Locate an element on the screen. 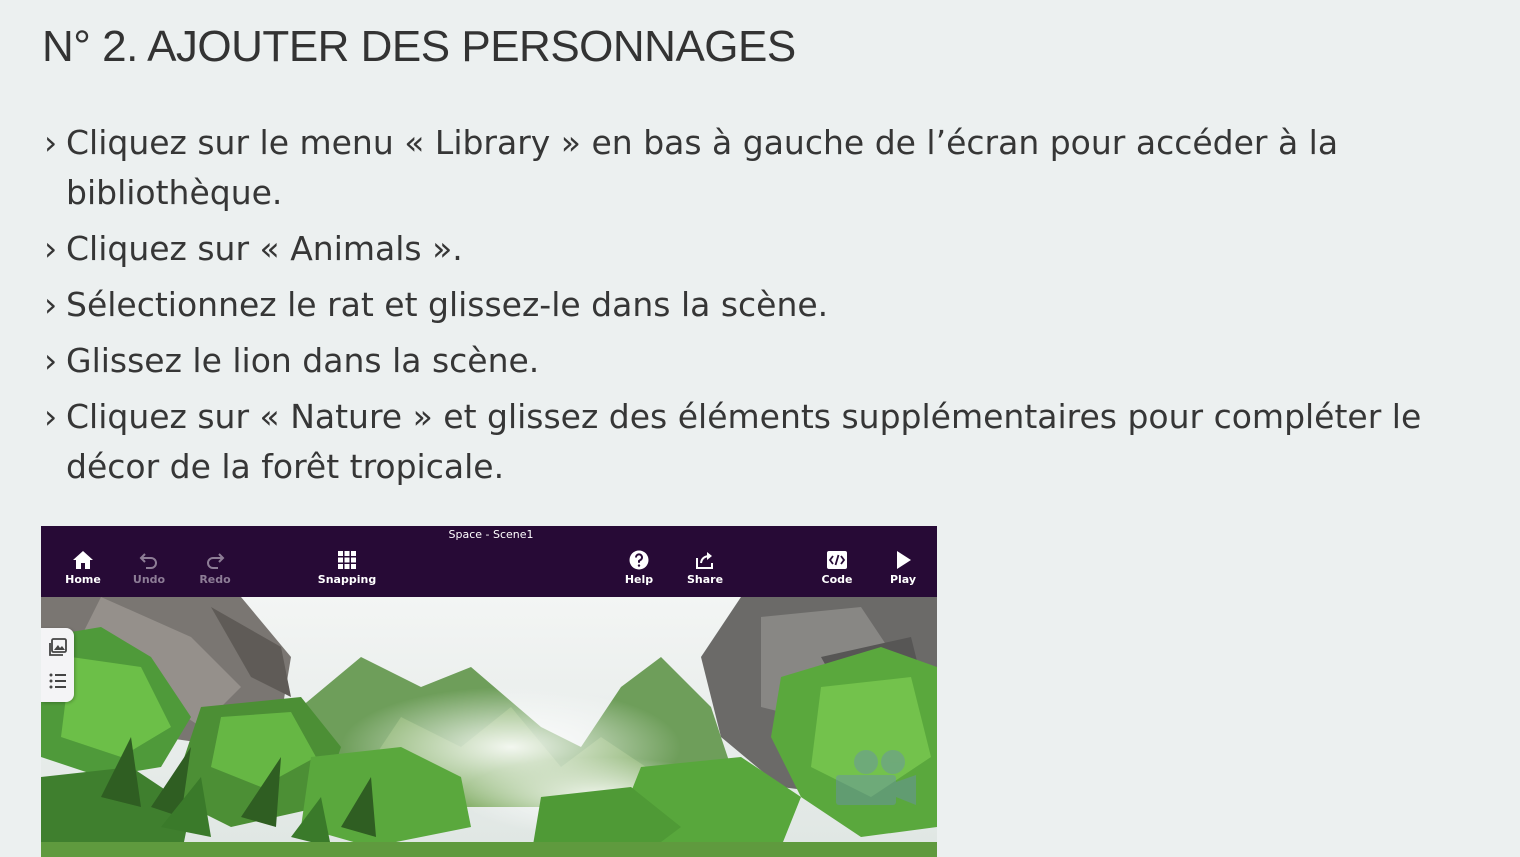 This screenshot has height=857, width=1520. undo-button: Undo is located at coordinates (149, 572).